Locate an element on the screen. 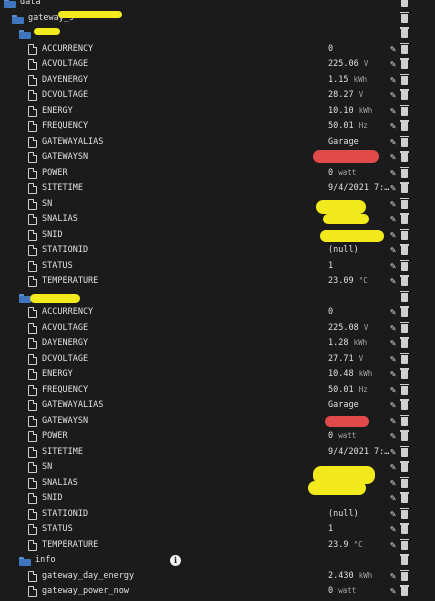  tree-item: TEMPERATURE 23.09 °C ✎ is located at coordinates (217, 283).